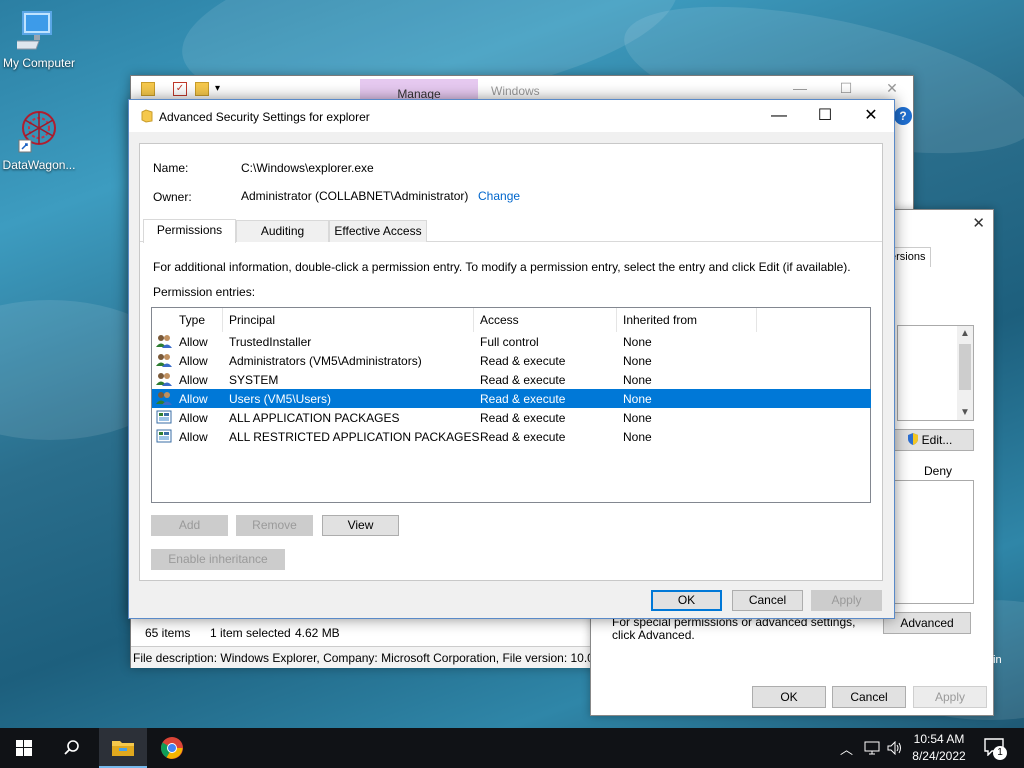  What do you see at coordinates (499, 320) in the screenshot?
I see `column-header-access: Access` at bounding box center [499, 320].